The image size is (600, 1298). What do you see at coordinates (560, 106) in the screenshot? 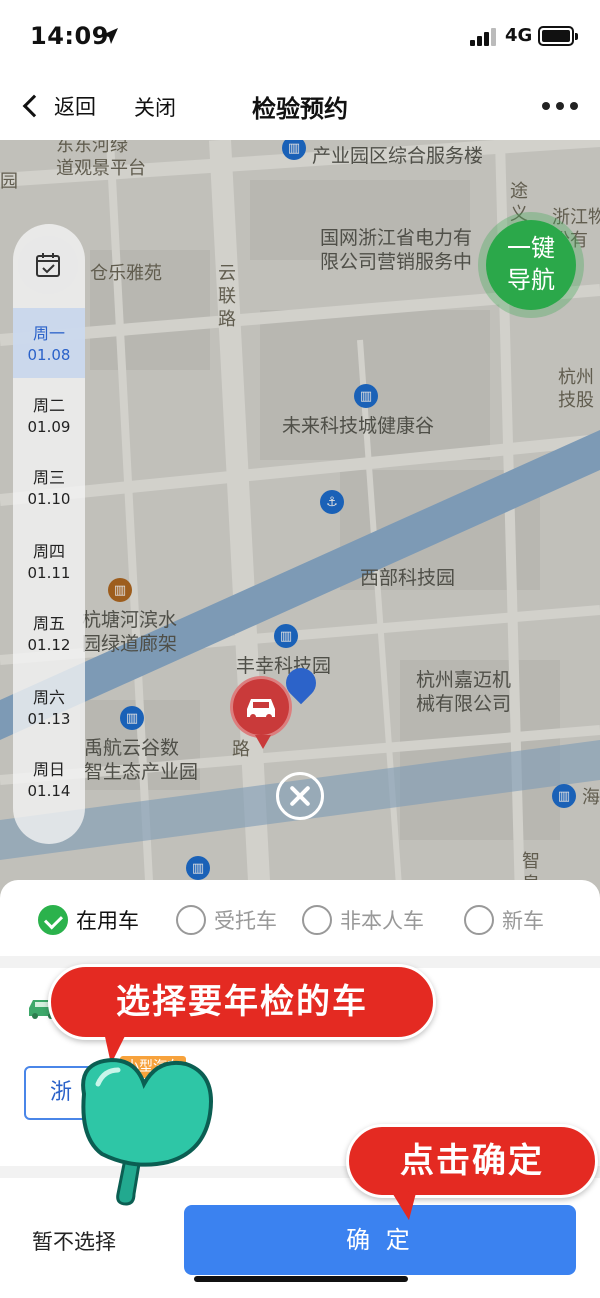
I see `more-options-icon` at bounding box center [560, 106].